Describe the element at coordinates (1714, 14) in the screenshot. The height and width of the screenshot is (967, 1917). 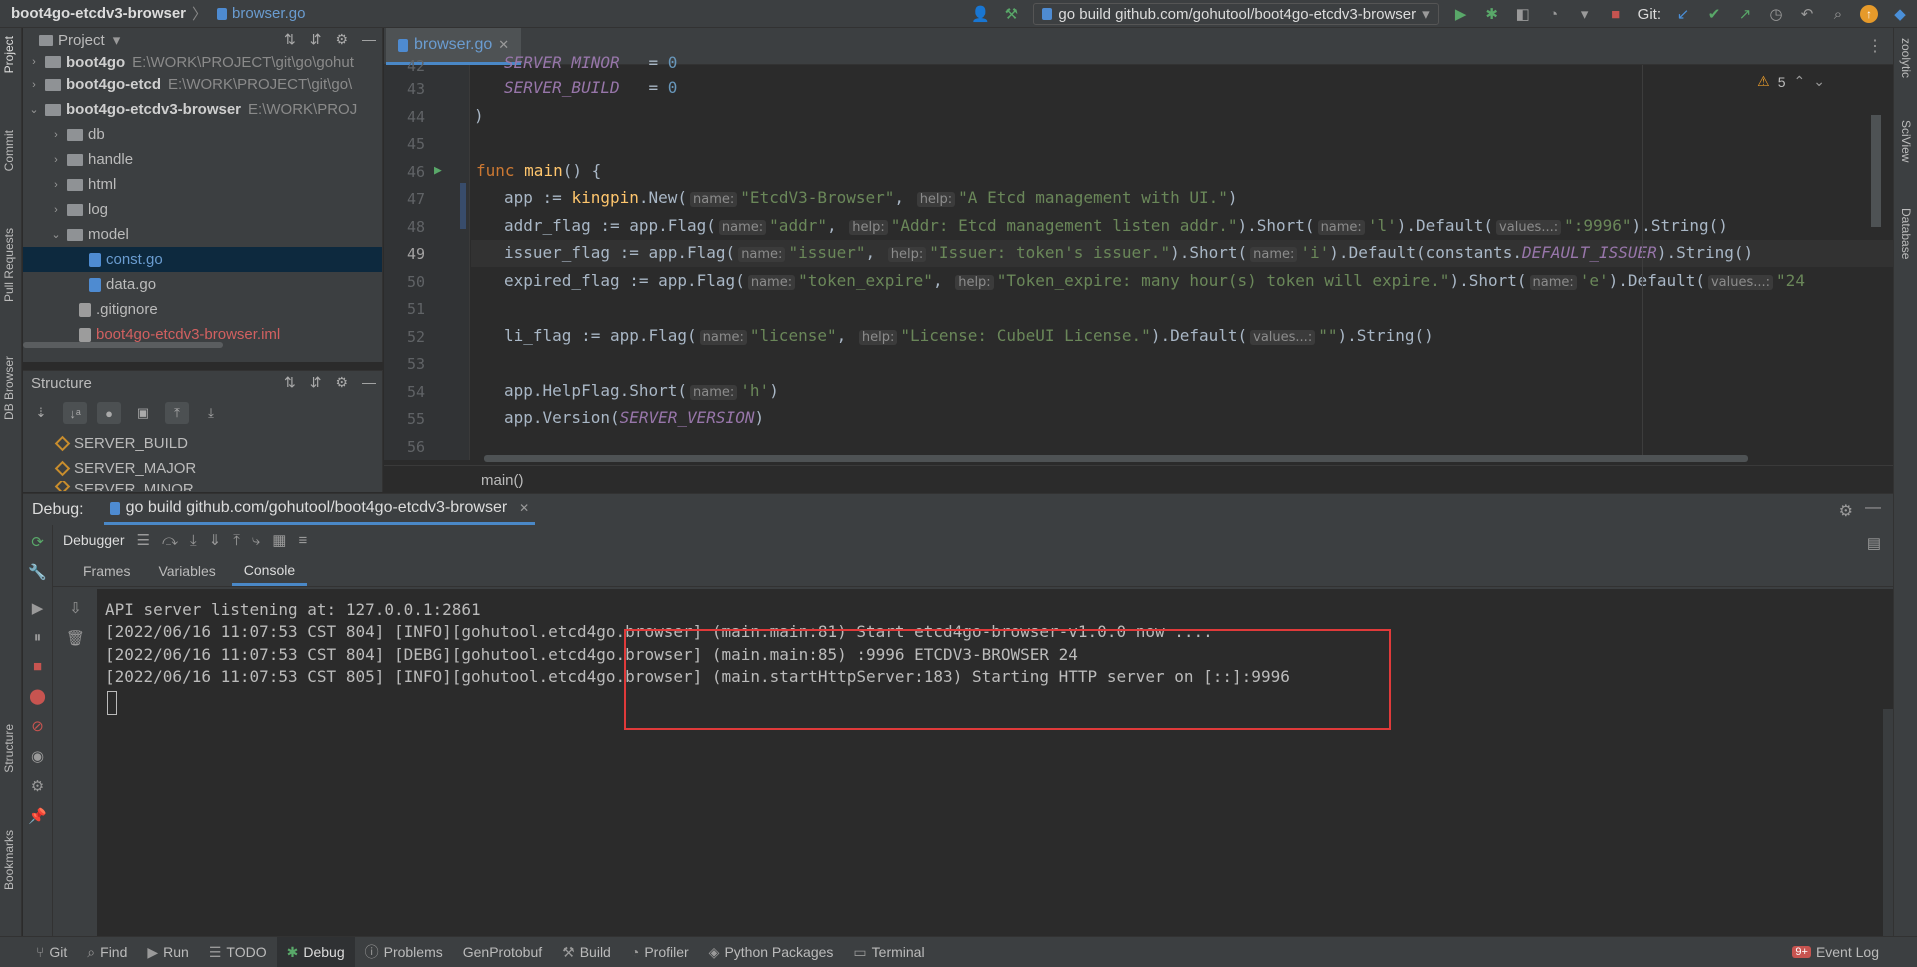
I see `git-commit-icon: ✔` at that location.